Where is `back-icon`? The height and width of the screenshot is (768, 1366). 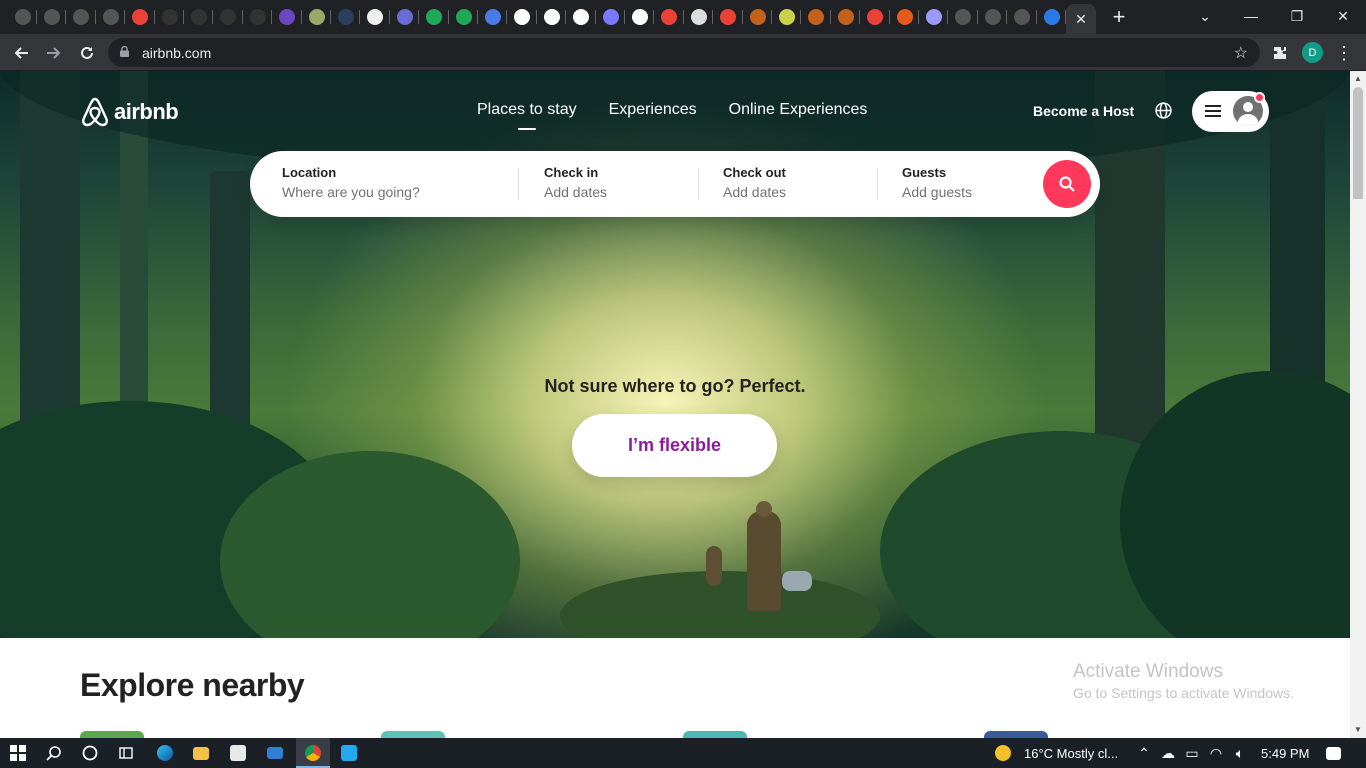
back-icon is located at coordinates (21, 53).